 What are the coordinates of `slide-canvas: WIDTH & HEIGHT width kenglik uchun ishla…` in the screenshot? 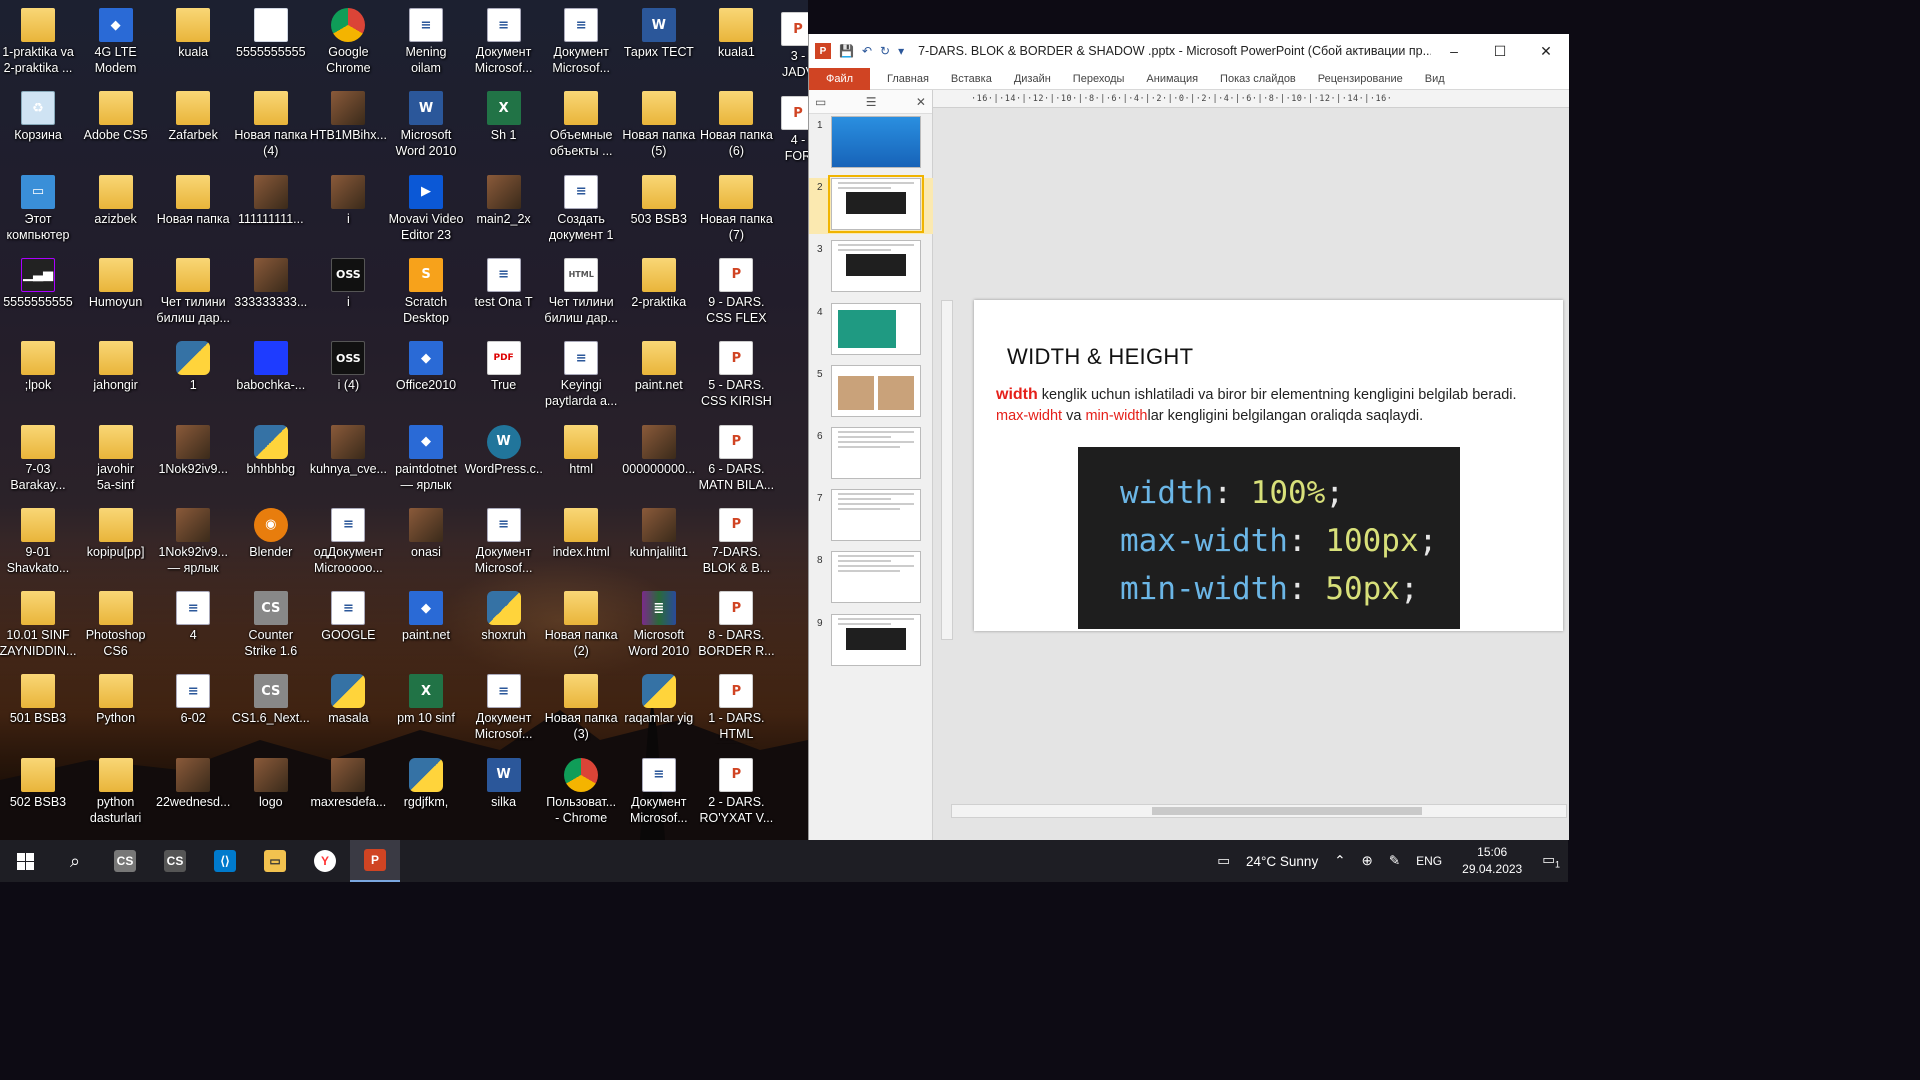 It's located at (1268, 465).